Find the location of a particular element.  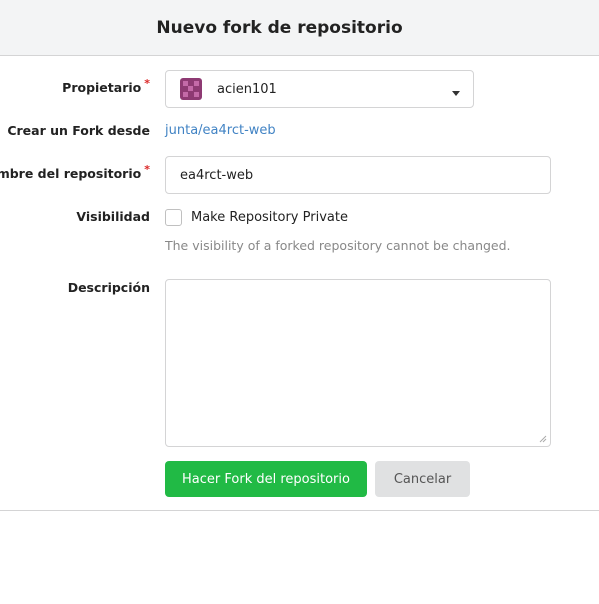

owner-dropdown: acien101 is located at coordinates (319, 89).